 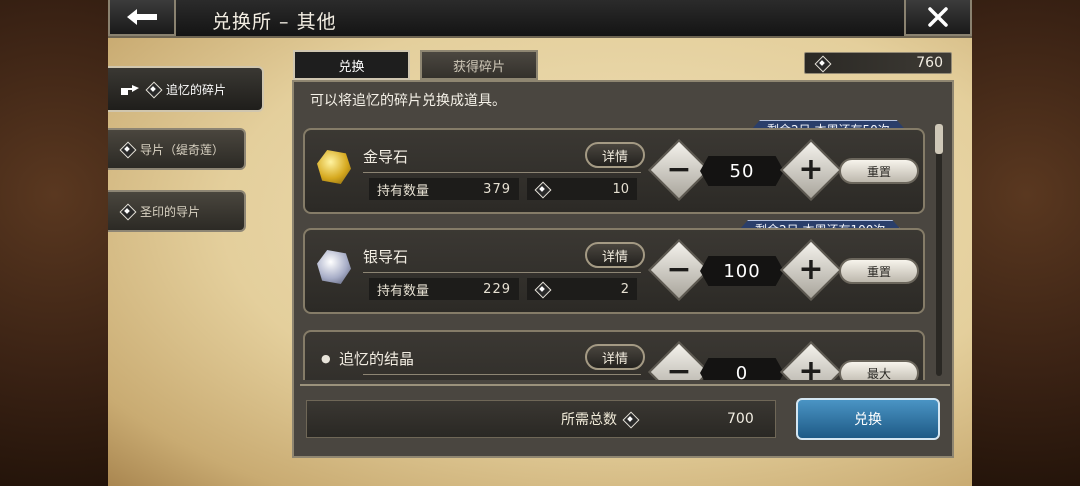 I want to click on unit-cost: 10, so click(x=582, y=189).